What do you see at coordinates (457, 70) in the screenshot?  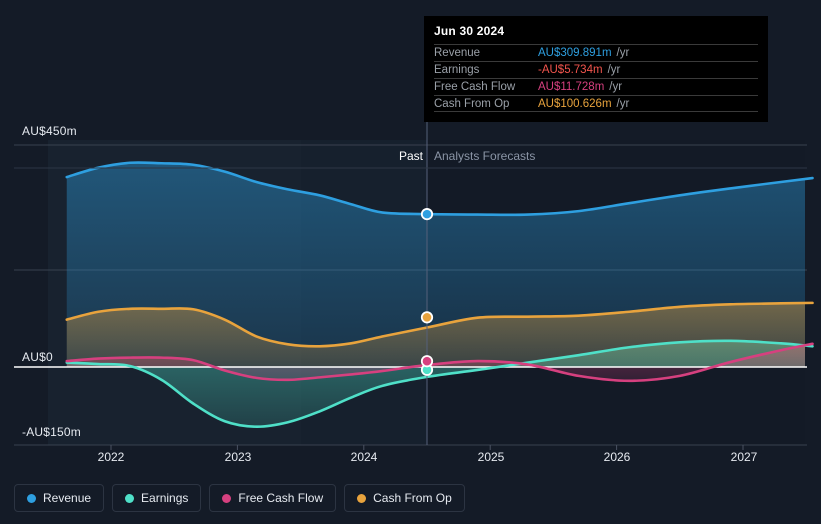 I see `tooltip-row-label: Earnings` at bounding box center [457, 70].